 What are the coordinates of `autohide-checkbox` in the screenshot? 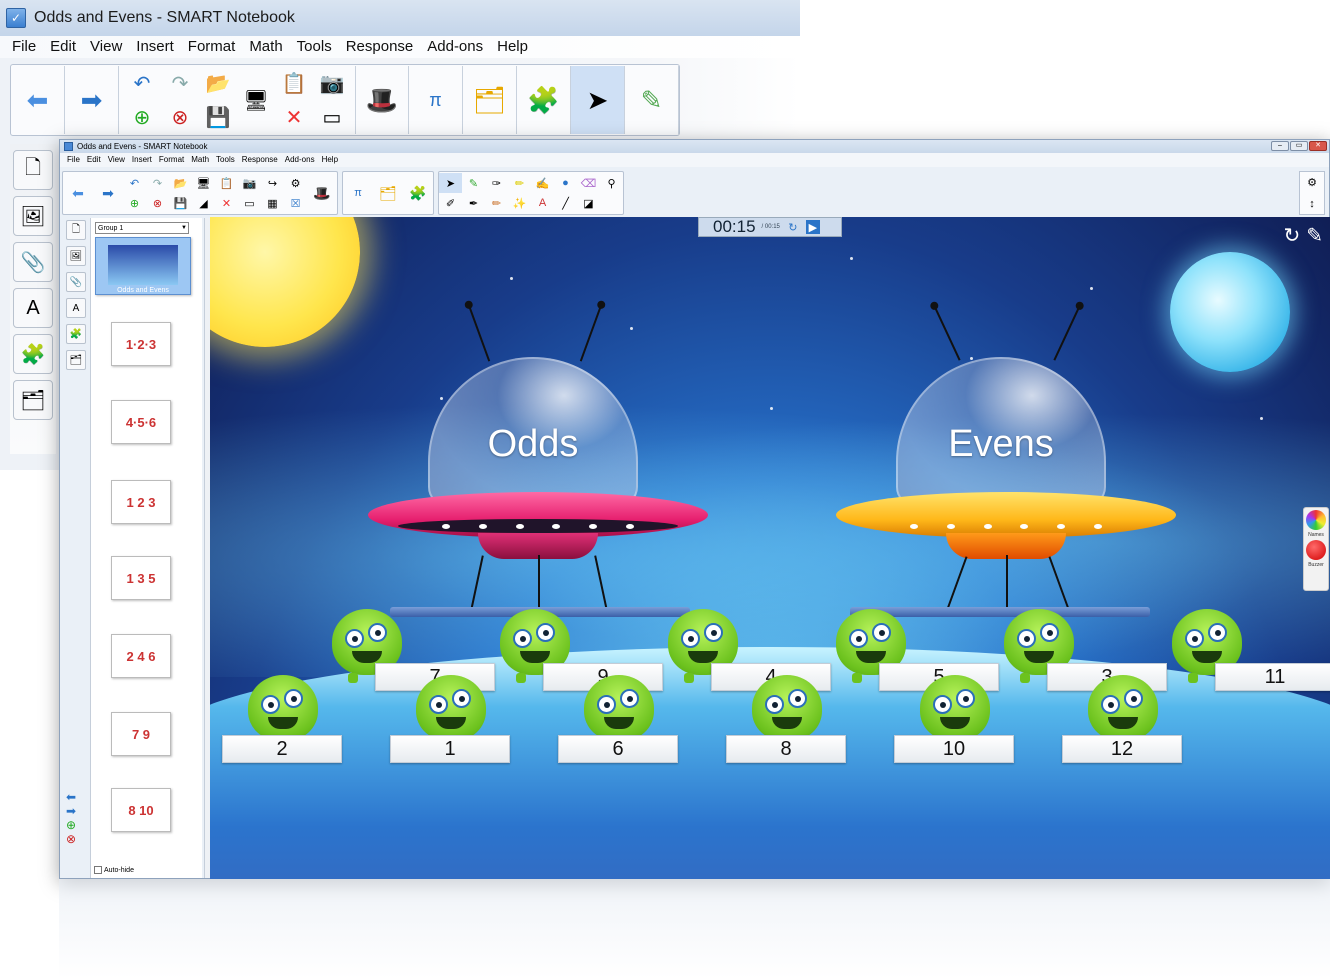 It's located at (98, 870).